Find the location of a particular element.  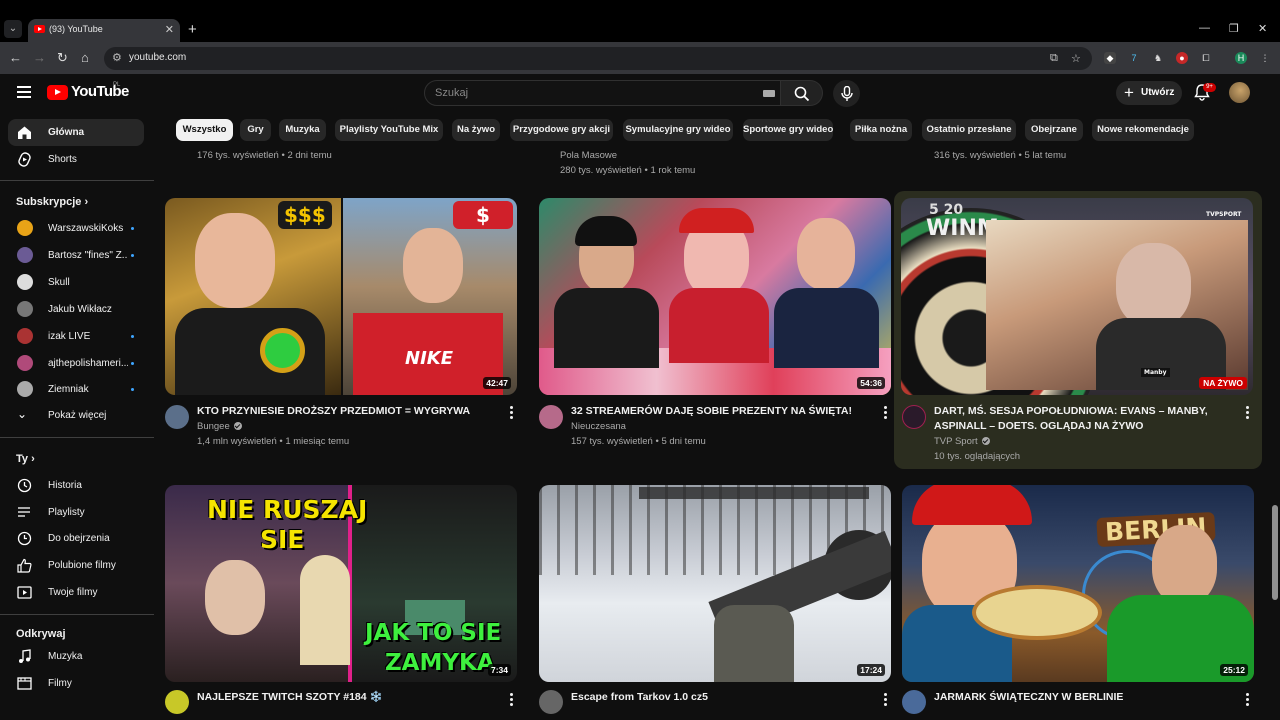

video-thumbnail: 54:36 is located at coordinates (715, 296).